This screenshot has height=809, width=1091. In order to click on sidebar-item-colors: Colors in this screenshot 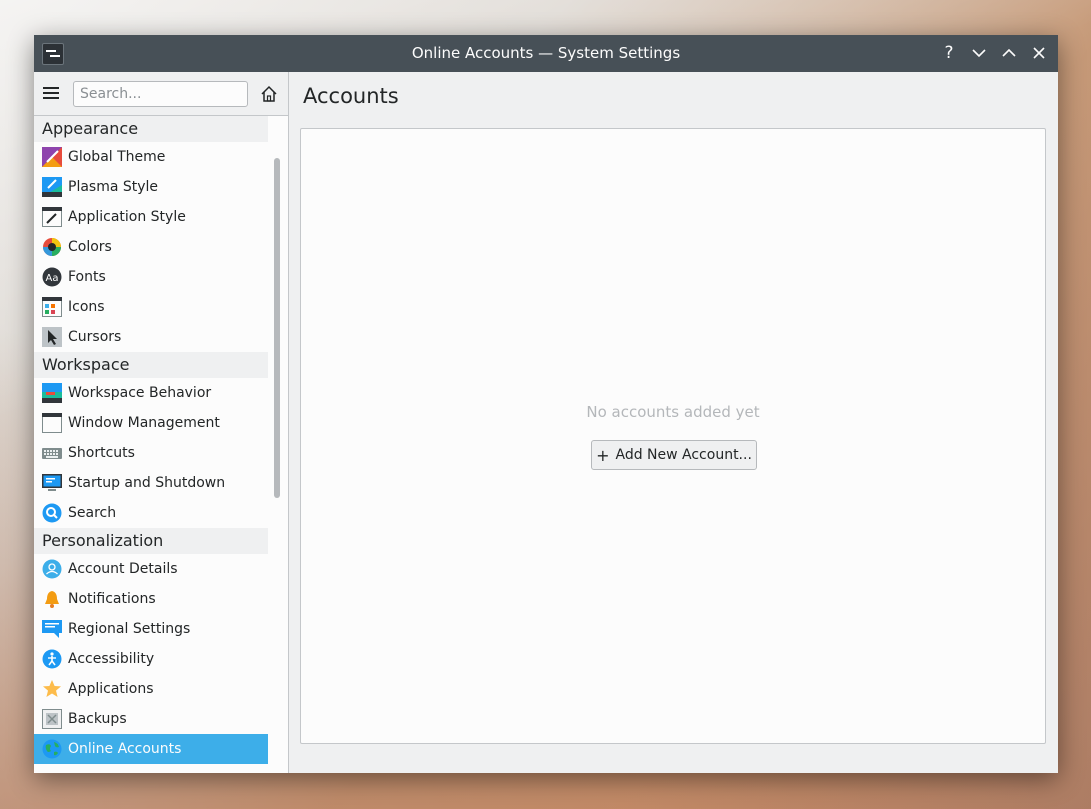, I will do `click(151, 247)`.